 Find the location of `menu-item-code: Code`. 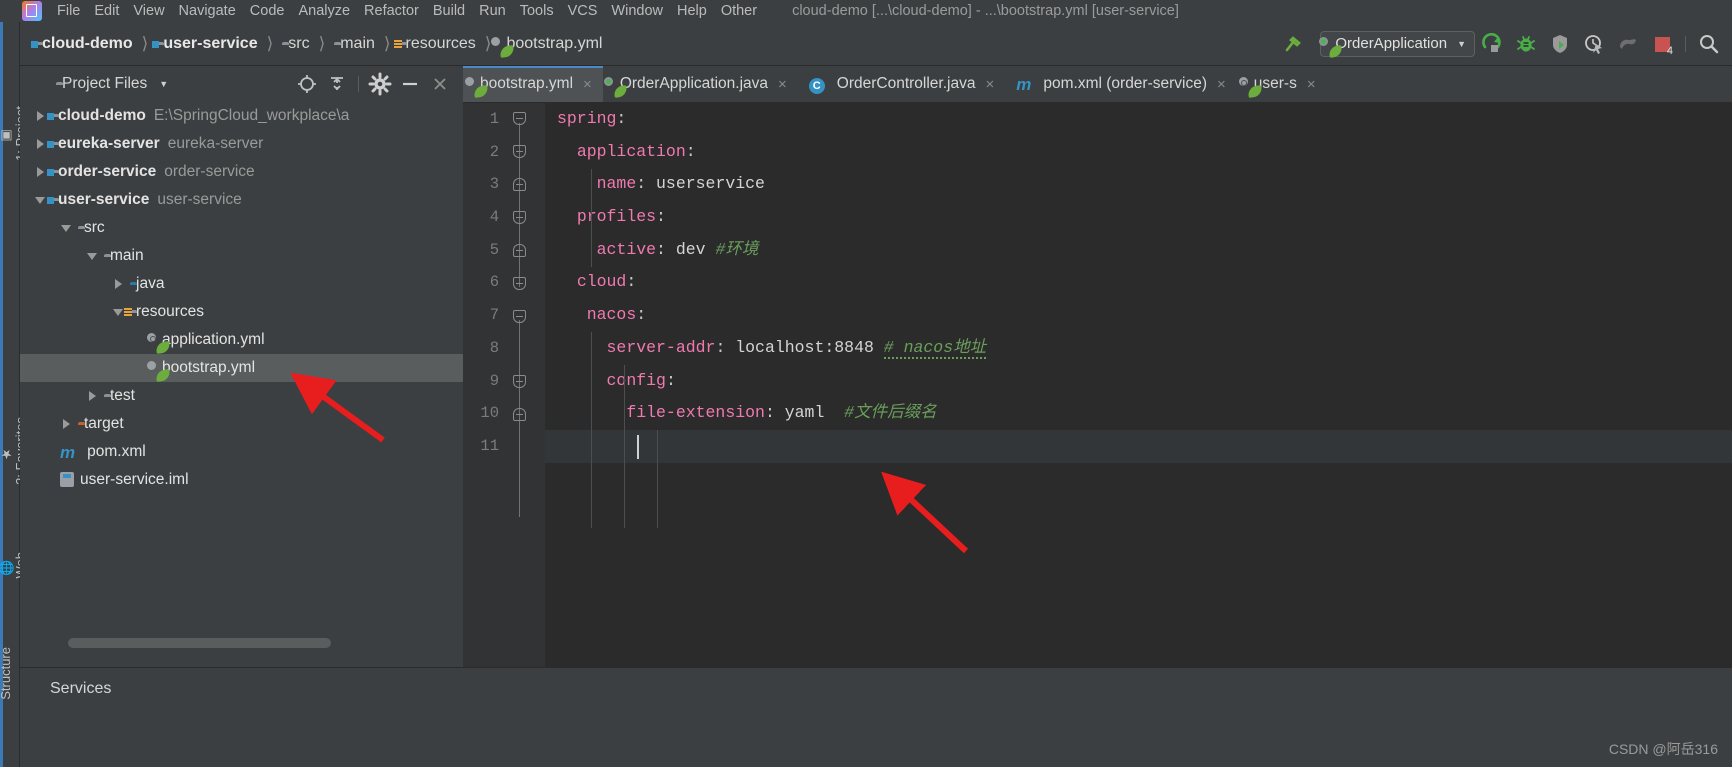

menu-item-code: Code is located at coordinates (267, 11).